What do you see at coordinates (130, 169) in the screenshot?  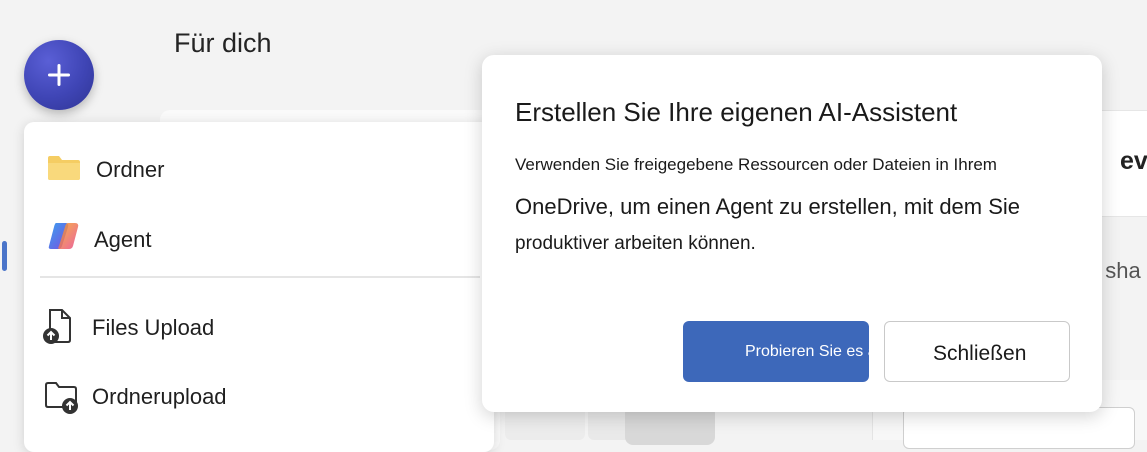 I see `menu-item-label: Ordner` at bounding box center [130, 169].